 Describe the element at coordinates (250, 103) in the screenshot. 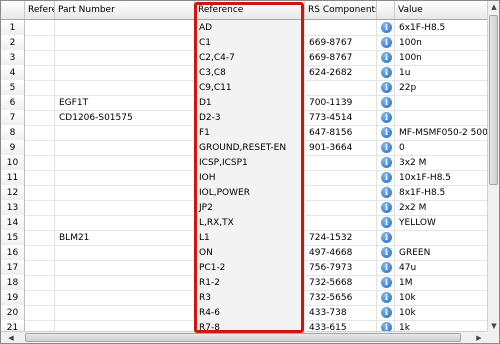

I see `reference-cell: D1` at that location.